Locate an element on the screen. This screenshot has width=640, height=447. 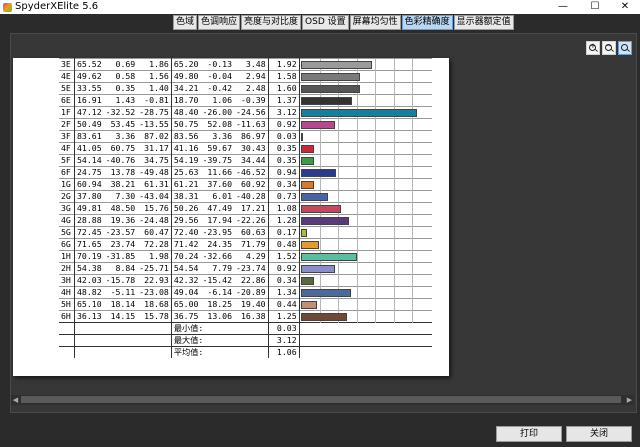
lab-value-cell: 17.21 is located at coordinates (251, 208).